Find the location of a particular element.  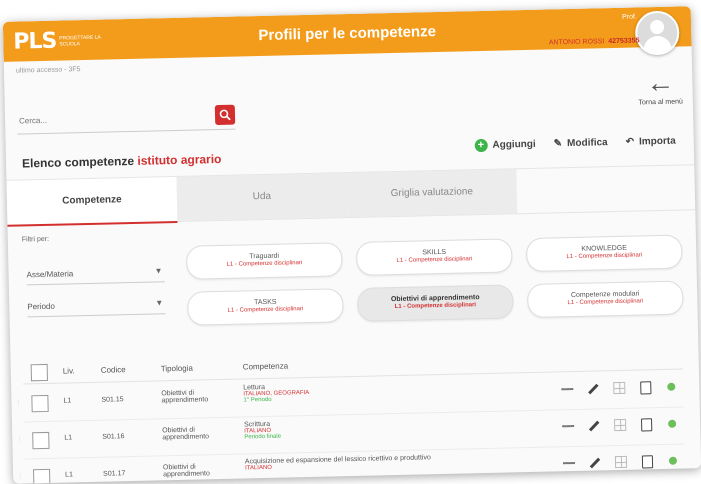

row-competence: Scrittura ITALIANO Periodo finale is located at coordinates (384, 428).